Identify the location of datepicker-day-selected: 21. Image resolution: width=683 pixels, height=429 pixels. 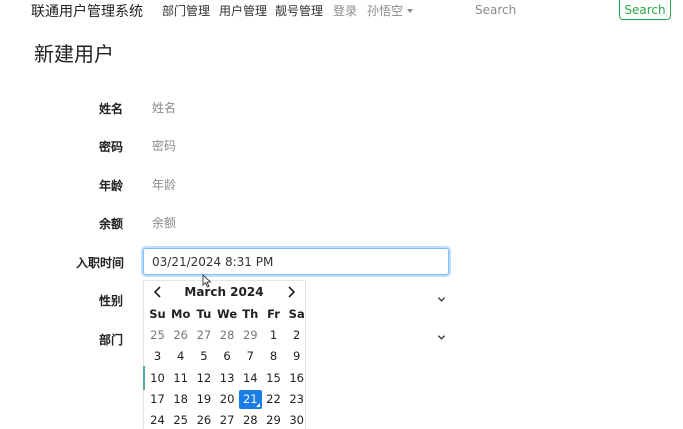
(250, 399).